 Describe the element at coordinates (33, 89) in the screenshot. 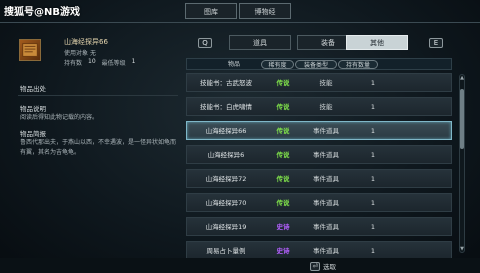

I see `source-title: 物品出处` at that location.